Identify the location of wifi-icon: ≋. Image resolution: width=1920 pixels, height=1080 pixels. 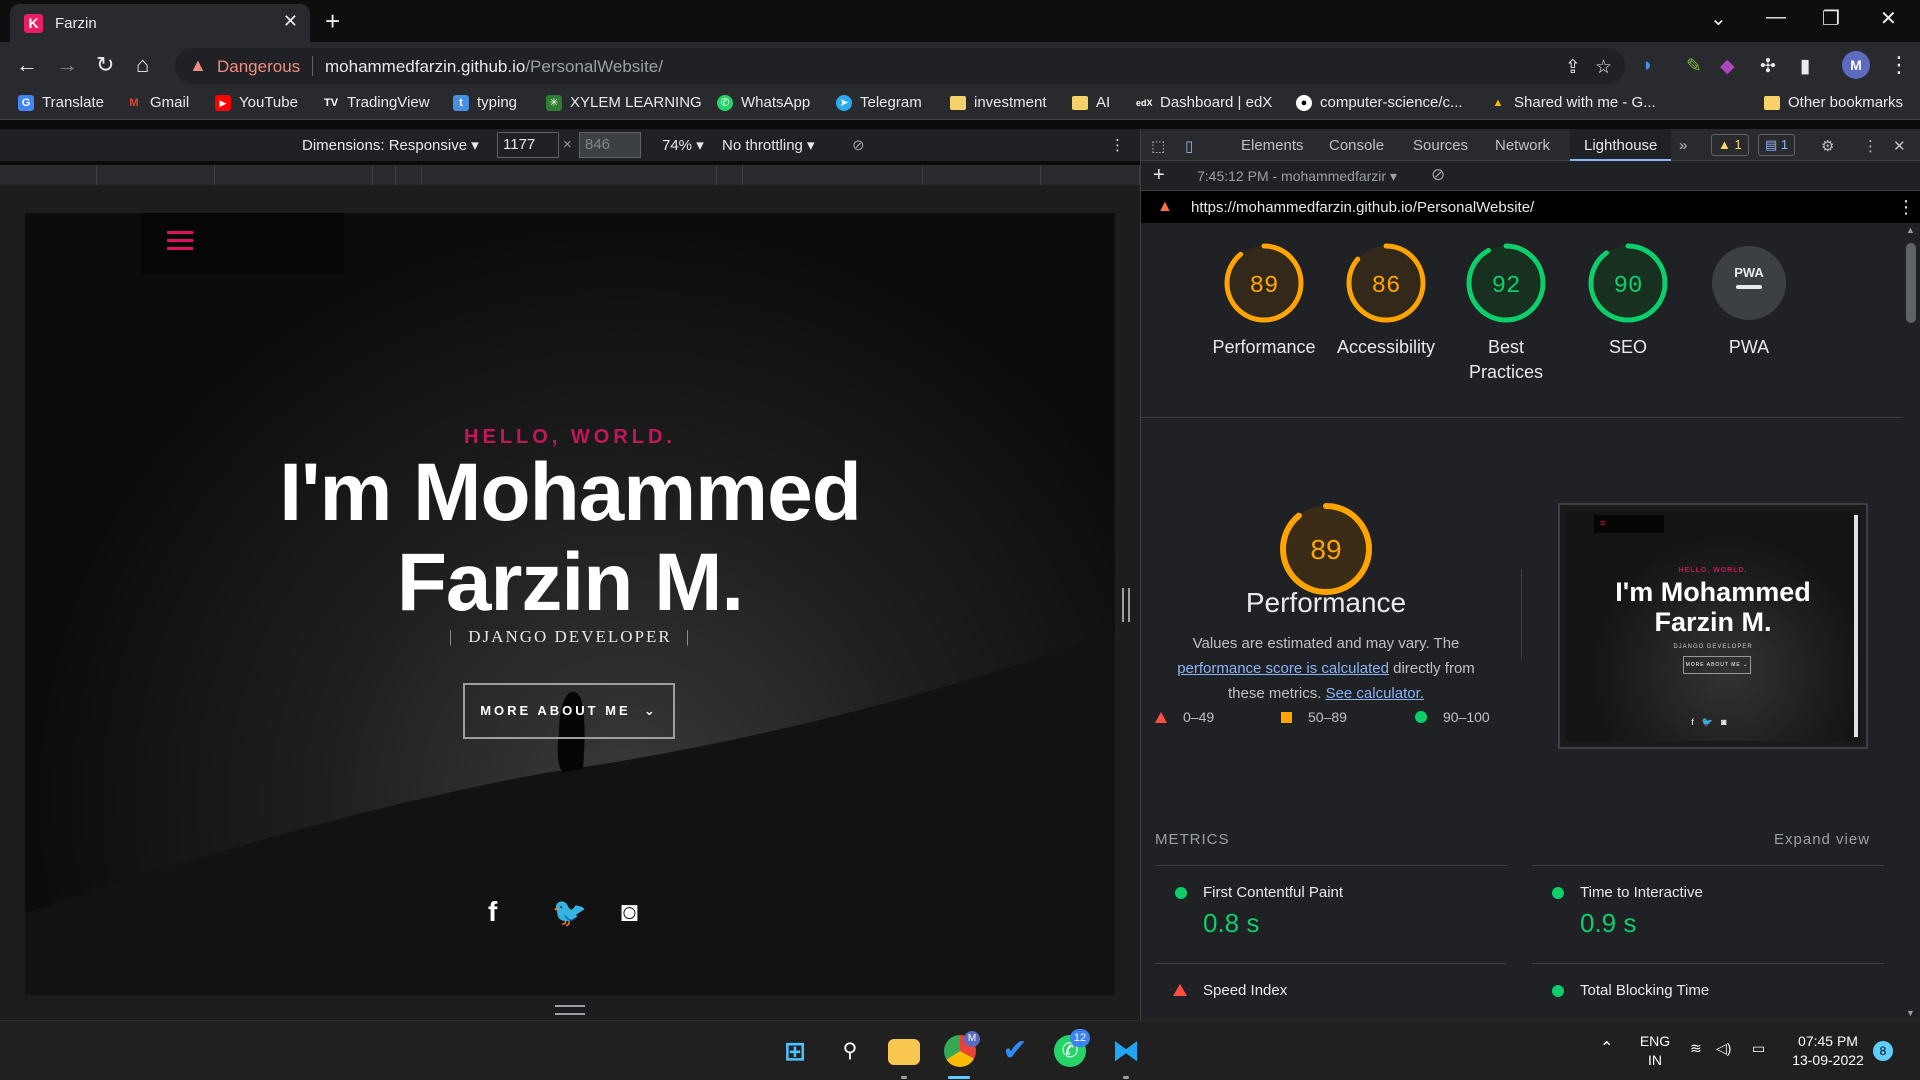
(1696, 1048).